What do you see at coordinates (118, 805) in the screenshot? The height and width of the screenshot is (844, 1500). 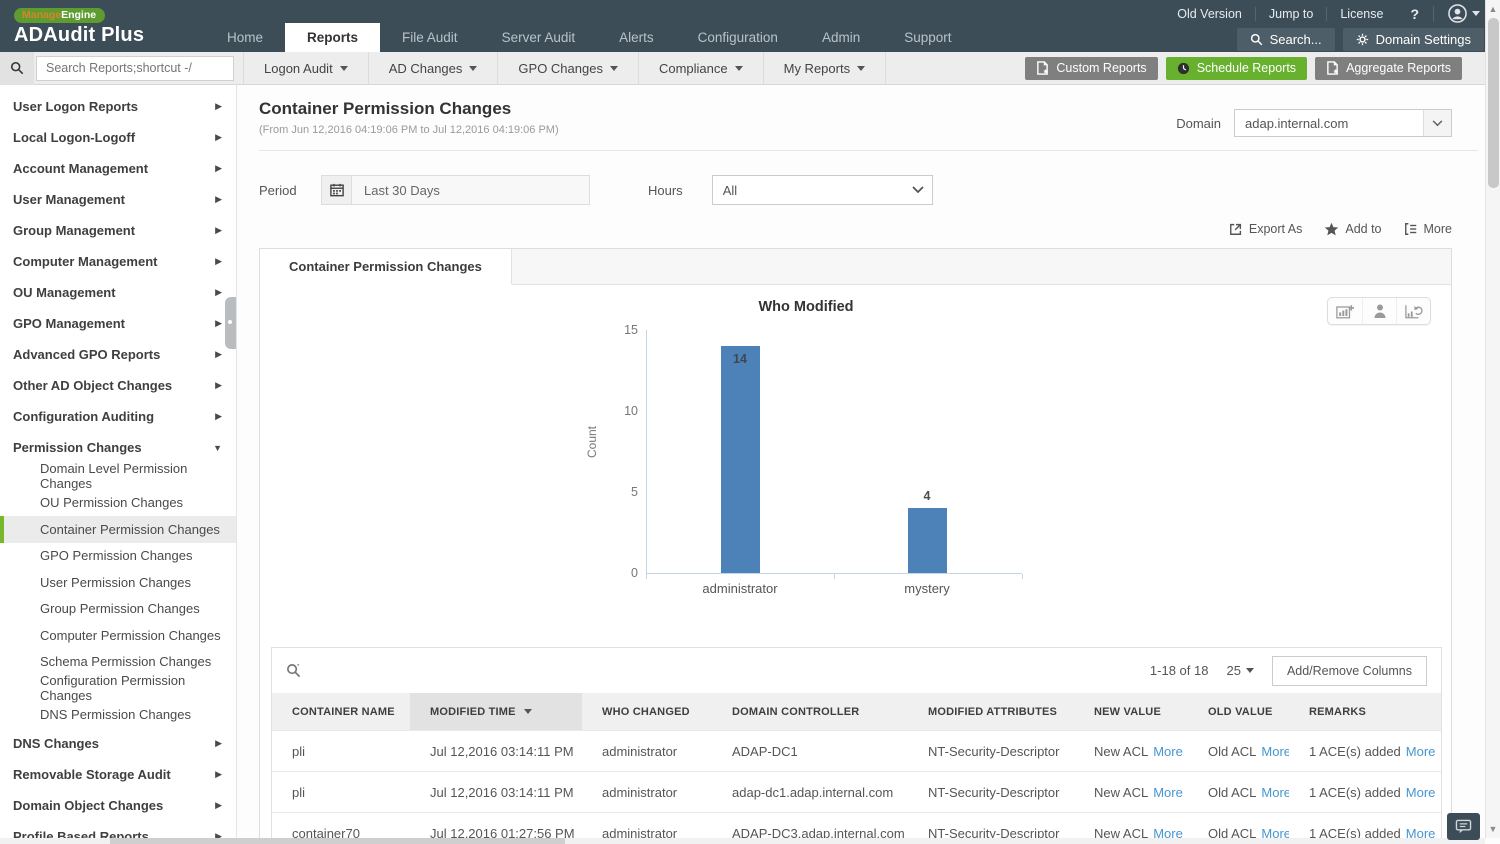 I see `sidebar-item-domain-object-changes: Domain Object Changes ▶` at bounding box center [118, 805].